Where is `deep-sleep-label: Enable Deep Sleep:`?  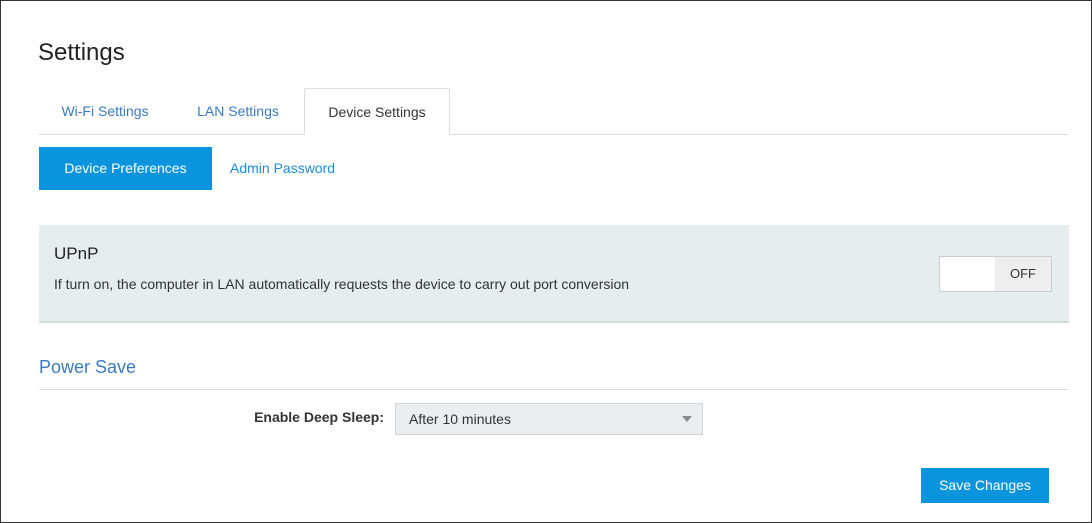 deep-sleep-label: Enable Deep Sleep: is located at coordinates (319, 417).